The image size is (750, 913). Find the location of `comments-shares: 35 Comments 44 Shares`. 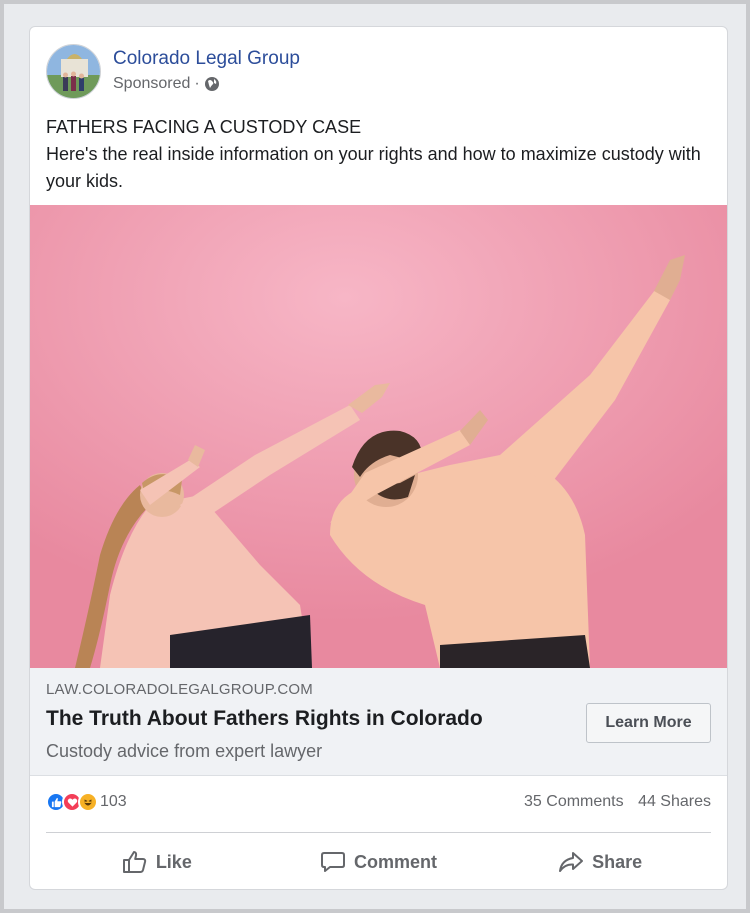

comments-shares: 35 Comments 44 Shares is located at coordinates (617, 802).